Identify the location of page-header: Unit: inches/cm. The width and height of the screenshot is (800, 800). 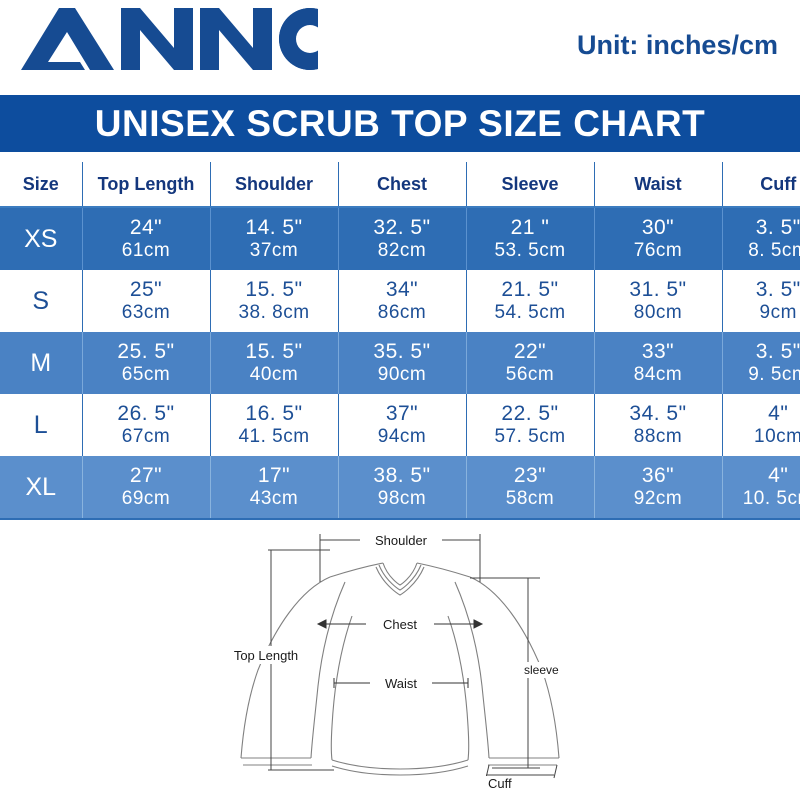
(400, 47).